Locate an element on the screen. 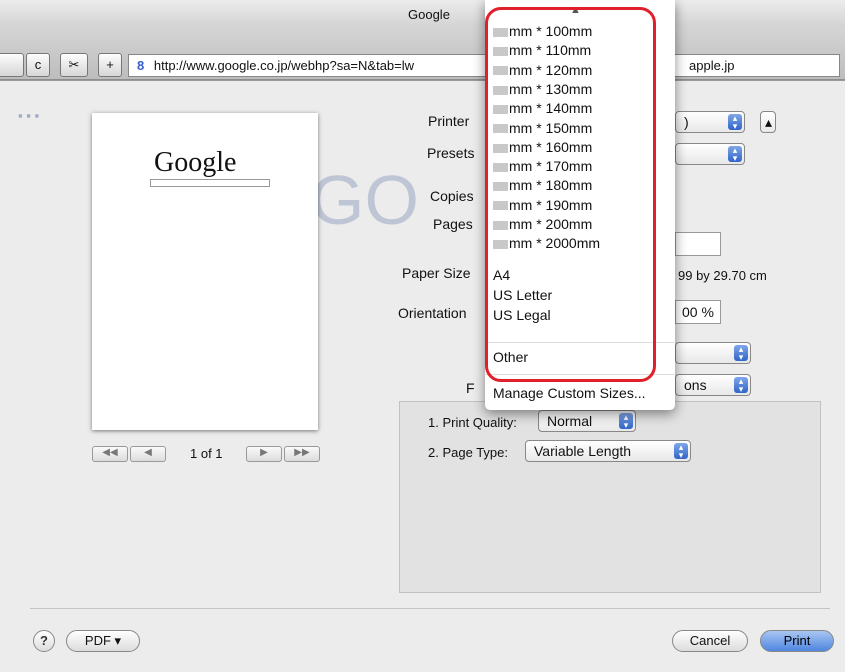  pages-label: Pages is located at coordinates (453, 224).